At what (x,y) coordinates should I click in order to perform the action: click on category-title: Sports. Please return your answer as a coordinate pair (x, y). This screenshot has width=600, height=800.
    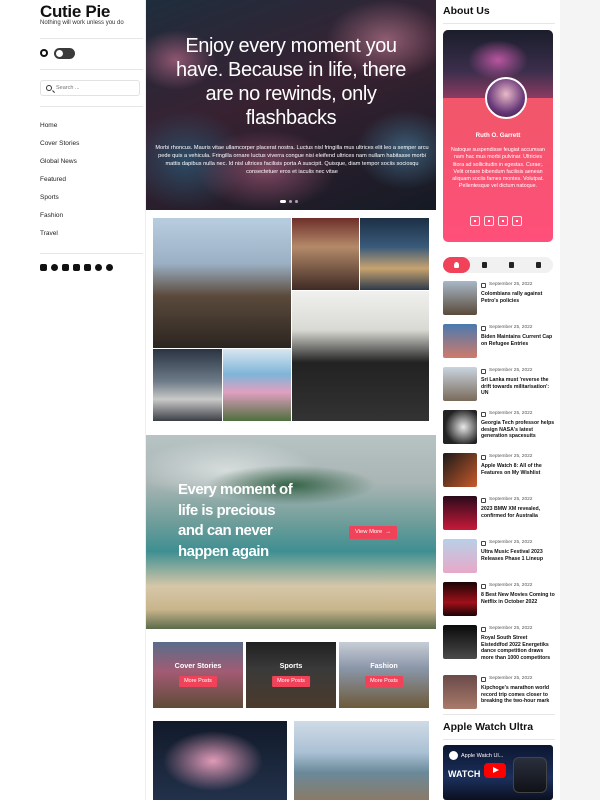
    Looking at the image, I should click on (291, 665).